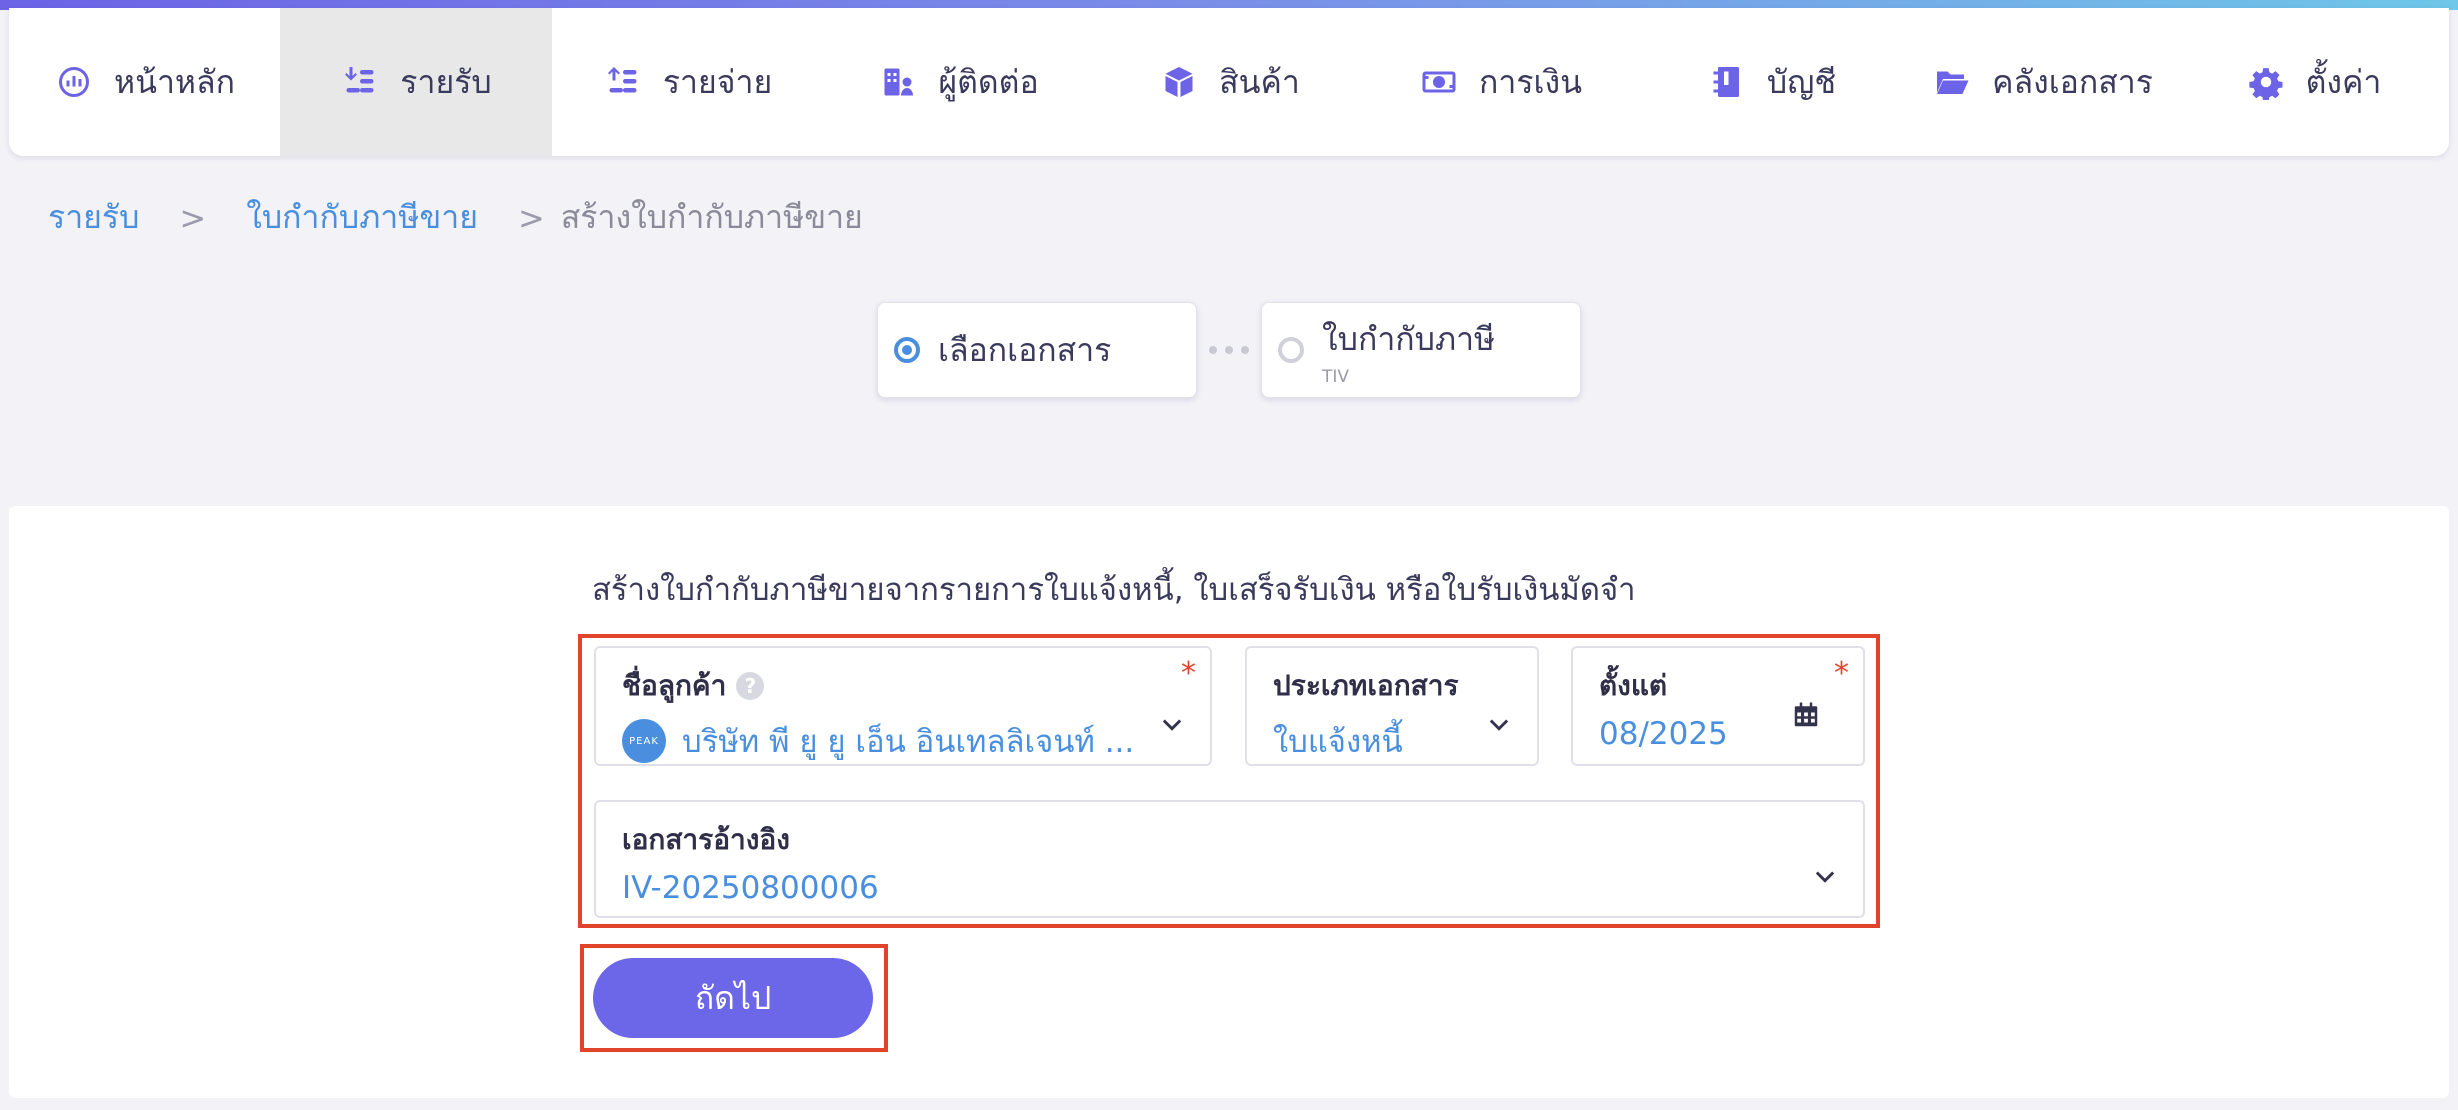 This screenshot has height=1110, width=2458. Describe the element at coordinates (1806, 715) in the screenshot. I see `calendar-icon` at that location.